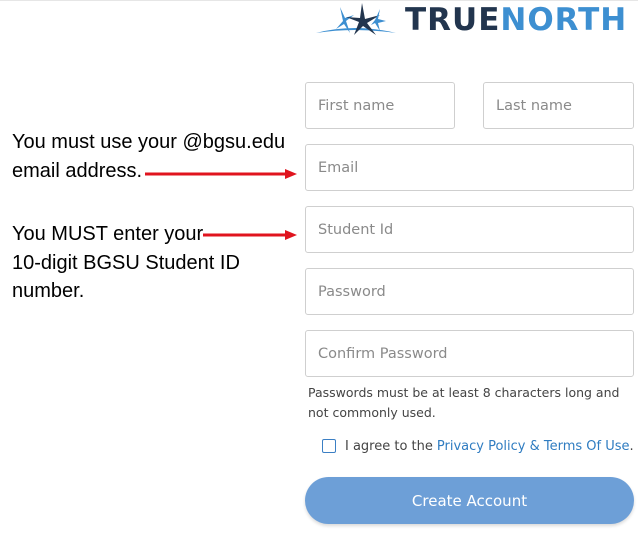  I want to click on create-account-button: Create Account, so click(469, 500).